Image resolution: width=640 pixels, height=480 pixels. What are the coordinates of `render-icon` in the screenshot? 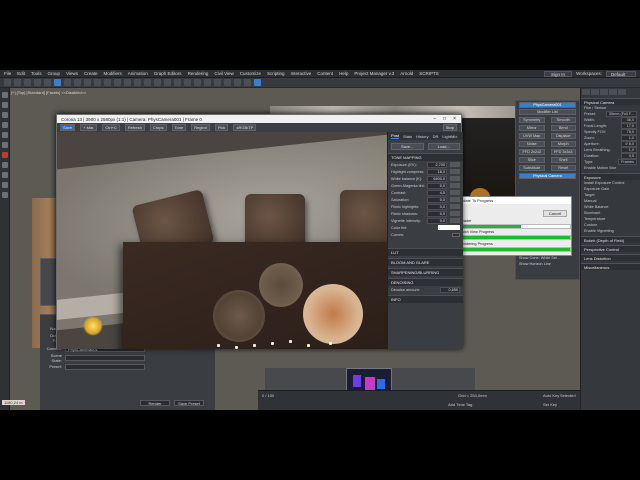 It's located at (257, 82).